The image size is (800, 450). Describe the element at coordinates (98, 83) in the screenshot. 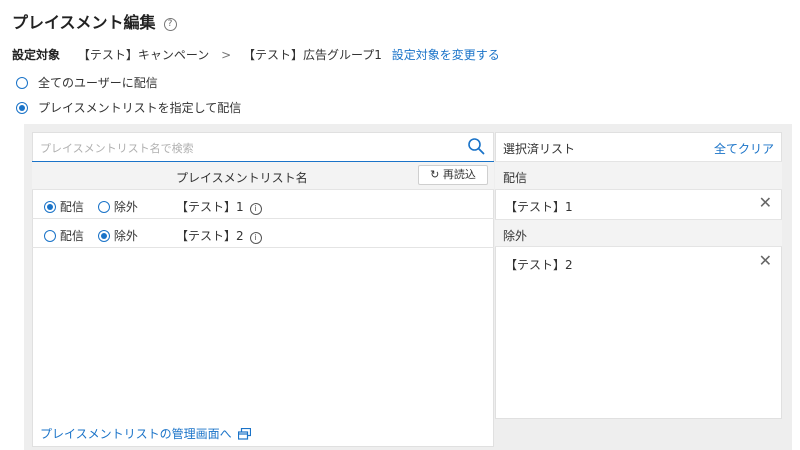

I see `radio-label-all-users: 全てのユーザーに配信` at that location.